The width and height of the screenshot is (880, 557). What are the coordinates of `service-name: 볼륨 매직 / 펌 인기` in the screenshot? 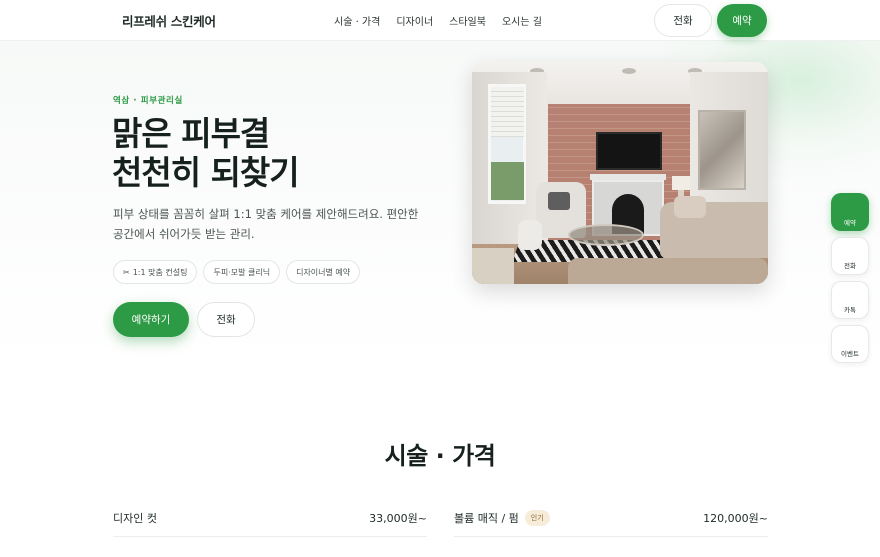 It's located at (502, 518).